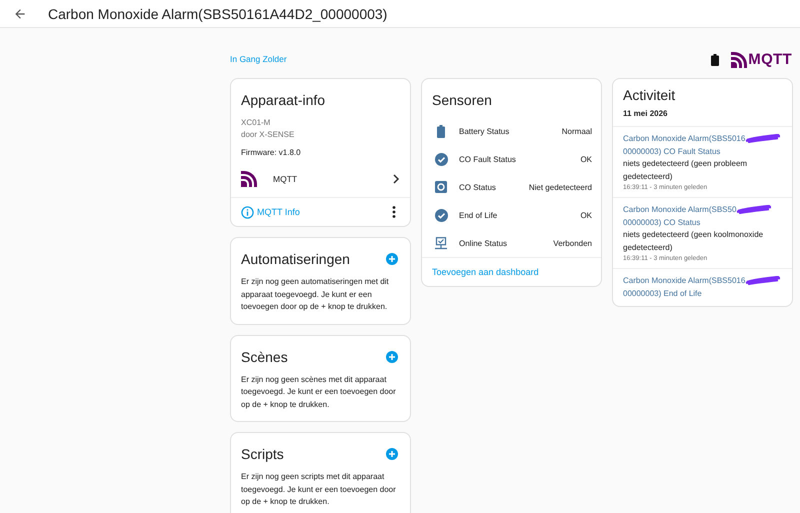  What do you see at coordinates (394, 212) in the screenshot?
I see `more-icon` at bounding box center [394, 212].